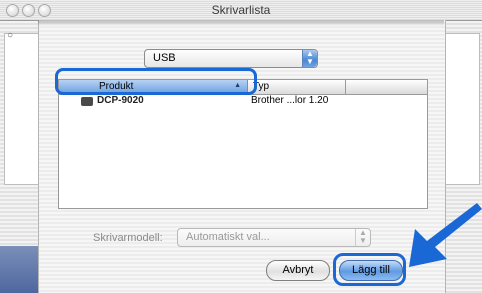  What do you see at coordinates (243, 102) in the screenshot?
I see `table-row: DCP-9020 Brother ...lor 1.20` at bounding box center [243, 102].